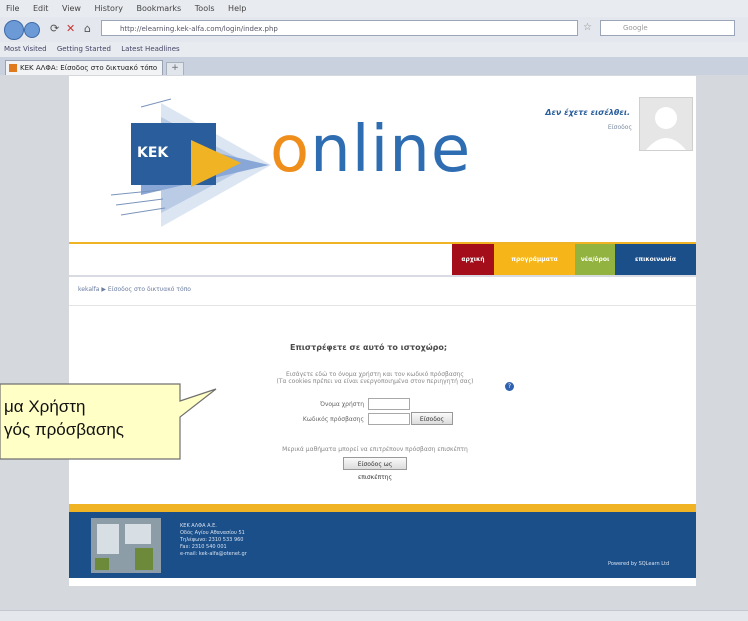  Describe the element at coordinates (333, 419) in the screenshot. I see `password-label: Κωδικός πρόσβασης` at that location.